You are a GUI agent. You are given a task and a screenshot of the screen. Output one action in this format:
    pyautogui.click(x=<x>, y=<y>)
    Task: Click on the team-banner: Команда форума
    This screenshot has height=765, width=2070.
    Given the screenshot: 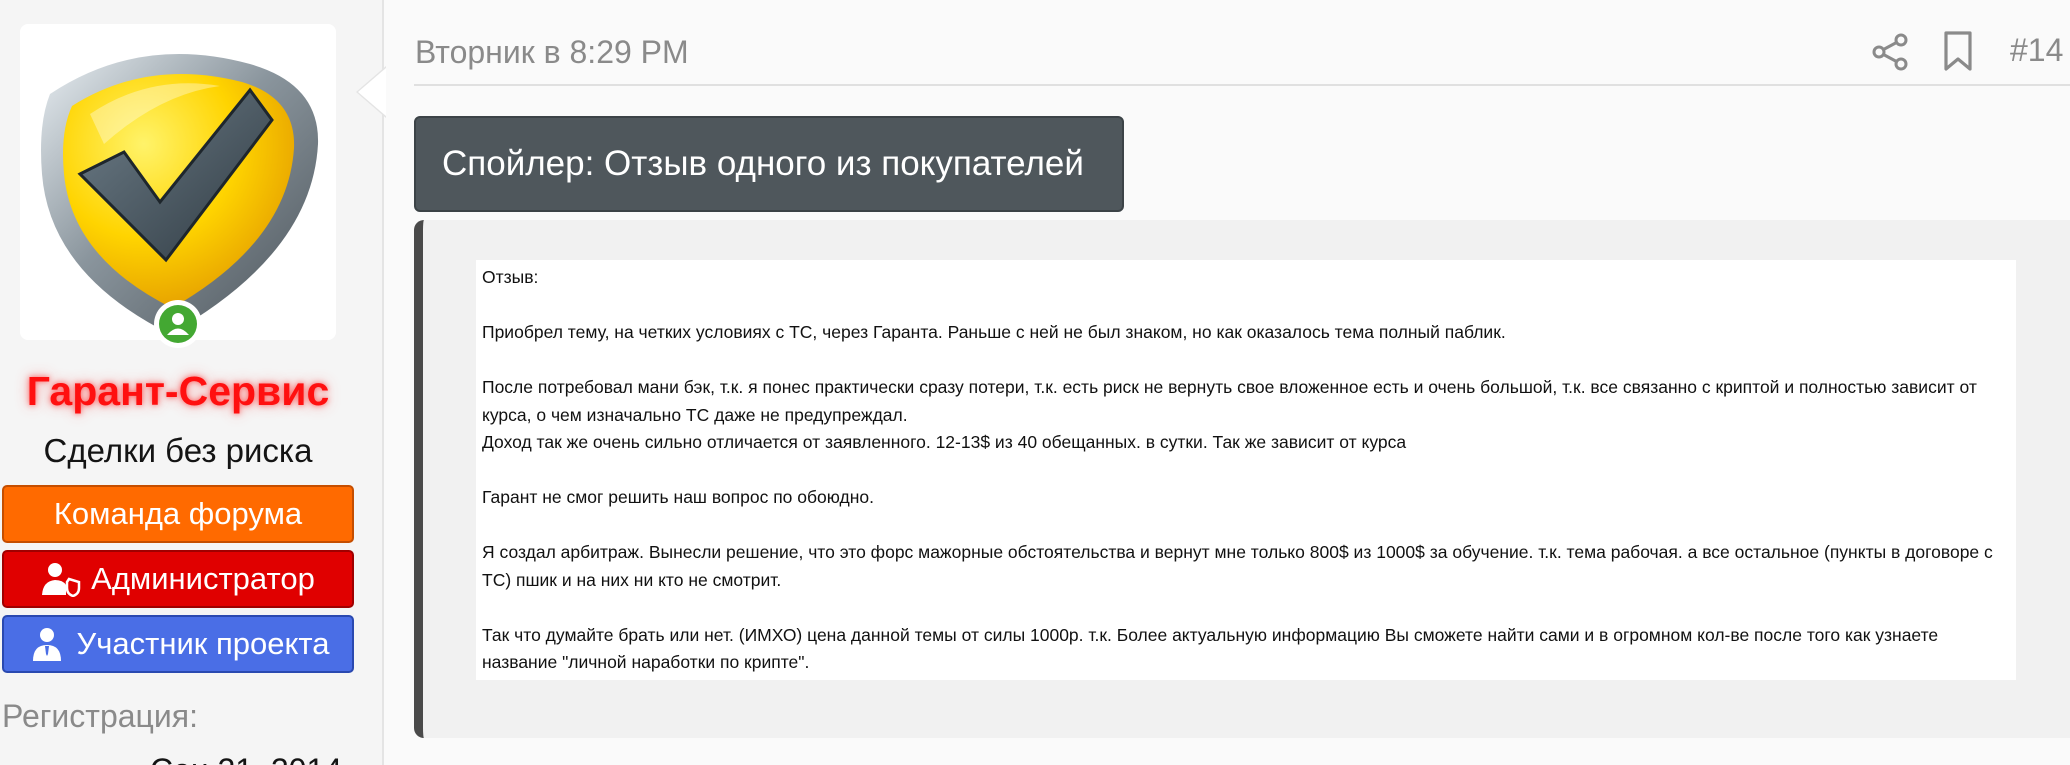 What is the action you would take?
    pyautogui.click(x=178, y=514)
    